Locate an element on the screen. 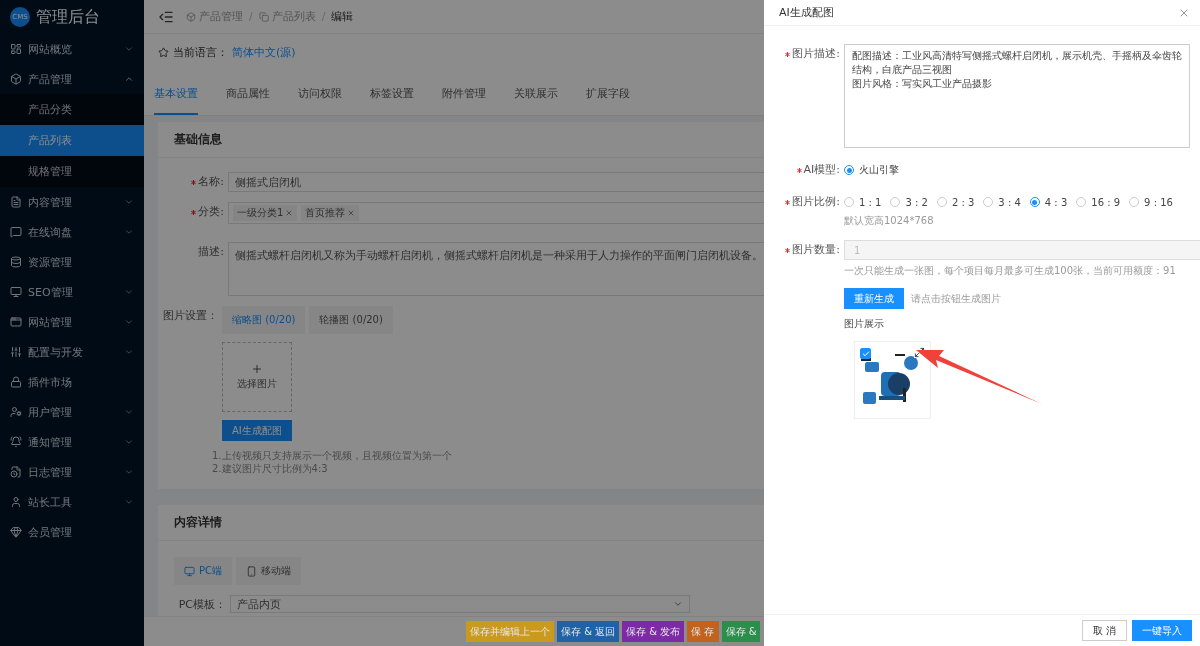 The height and width of the screenshot is (646, 1200). upload-box: 选择图片 is located at coordinates (257, 377).